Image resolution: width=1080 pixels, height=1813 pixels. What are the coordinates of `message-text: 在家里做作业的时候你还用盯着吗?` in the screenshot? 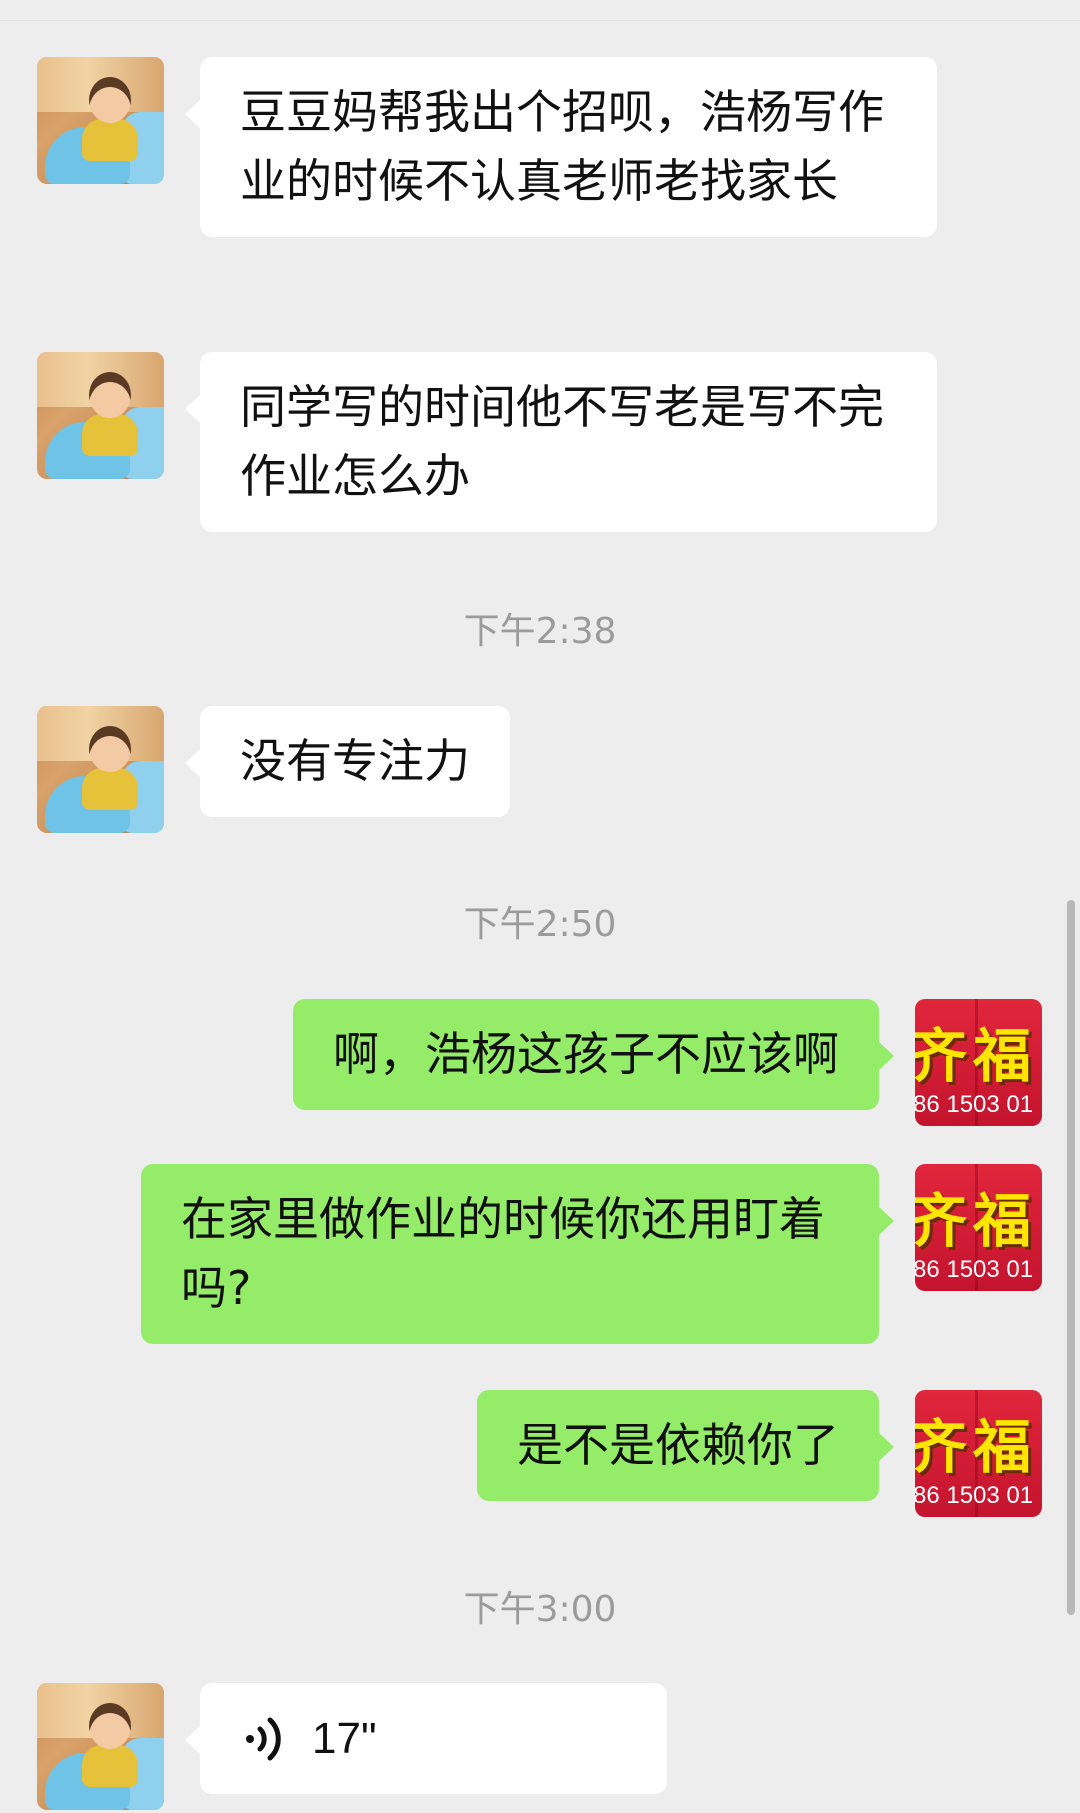 It's located at (503, 1253).